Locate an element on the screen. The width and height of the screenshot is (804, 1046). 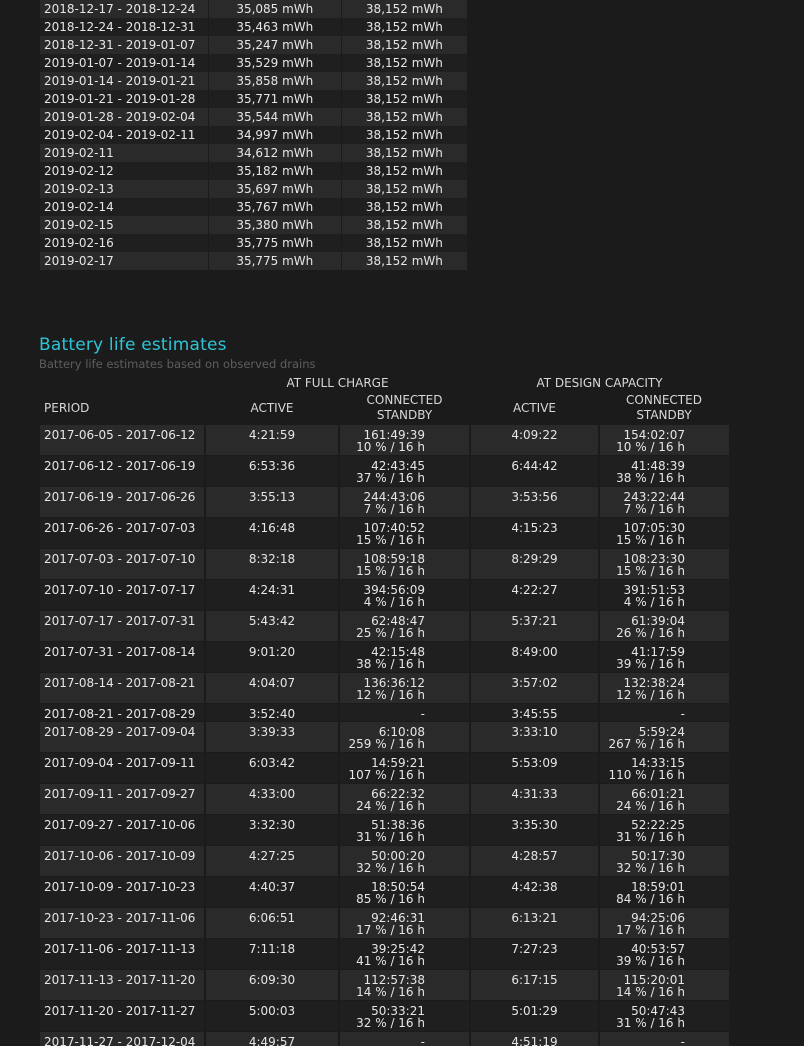
cell-full-standby-percent: 15 % / 16 h is located at coordinates (390, 540).